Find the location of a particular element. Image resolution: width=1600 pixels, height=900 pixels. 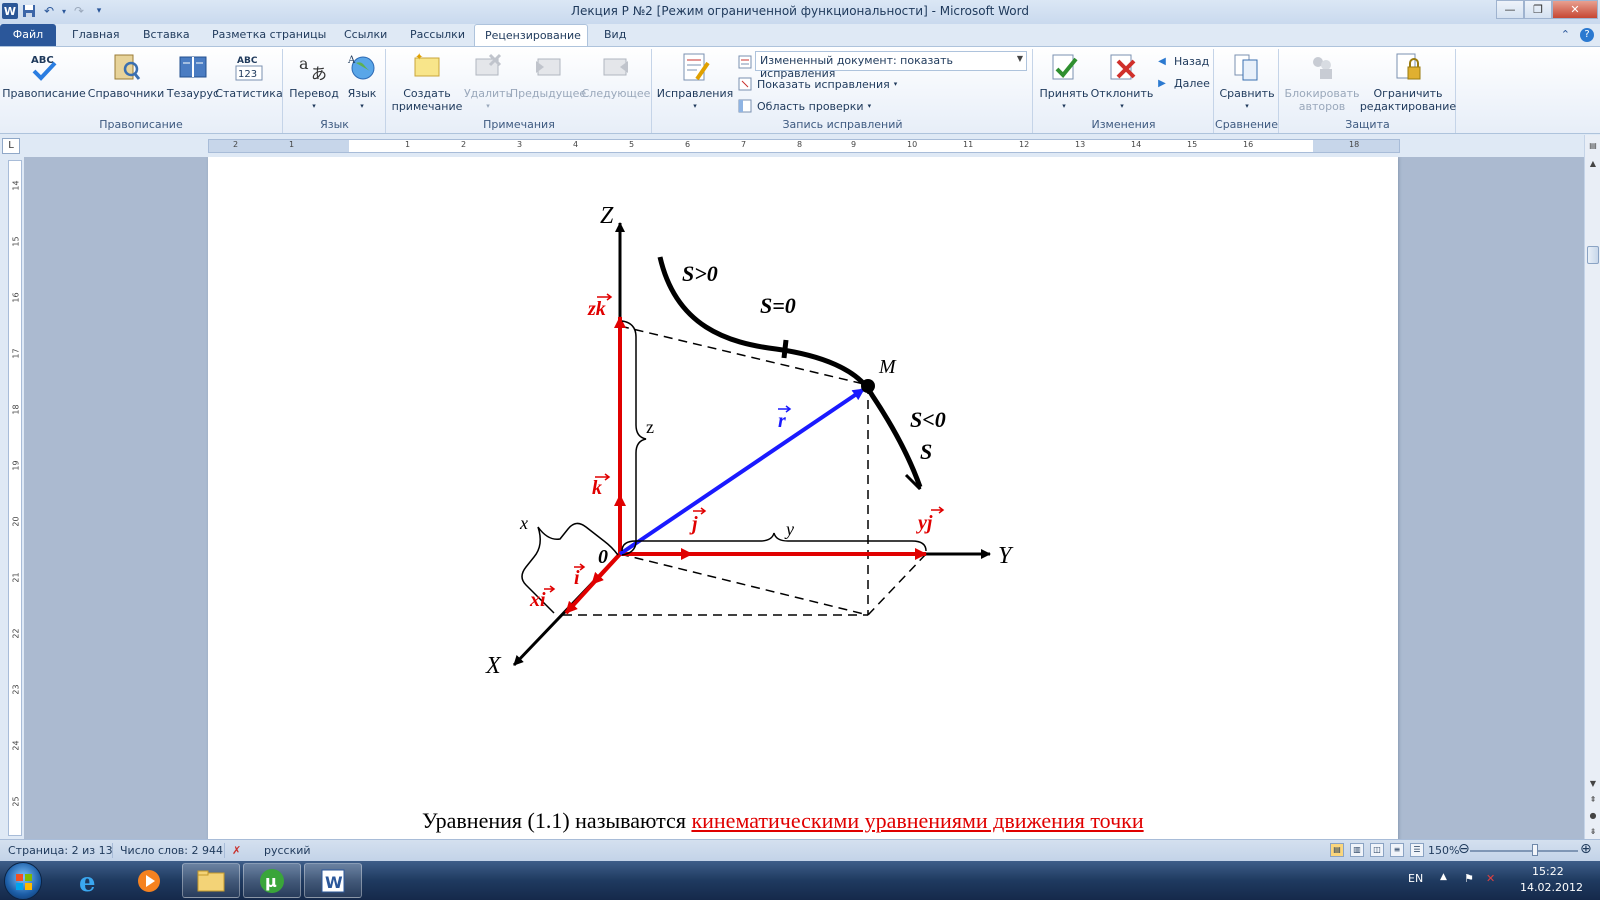

zoom-out-button: ⊖ is located at coordinates (1464, 849).